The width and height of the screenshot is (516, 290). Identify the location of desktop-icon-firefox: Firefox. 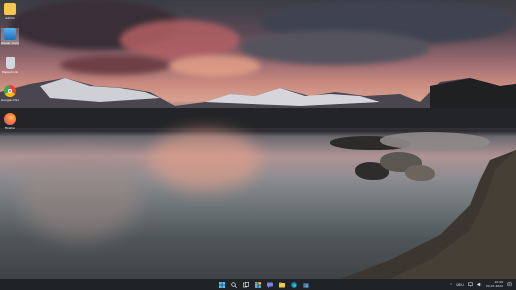
(10, 121).